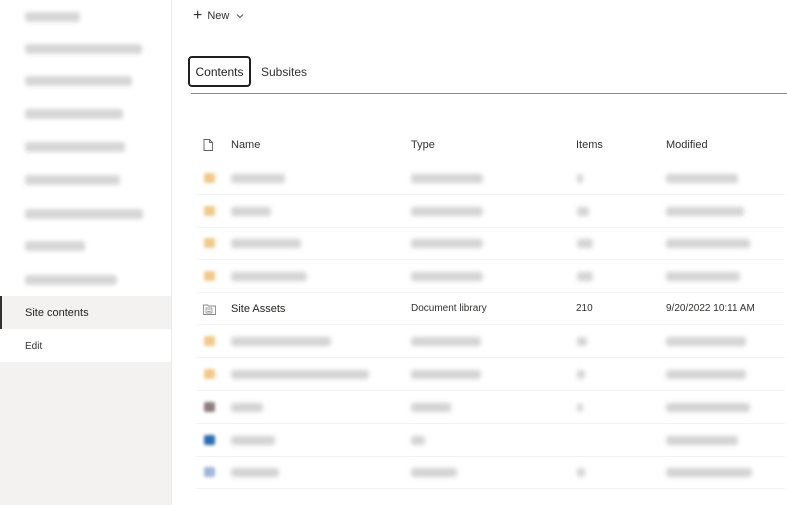  Describe the element at coordinates (85, 346) in the screenshot. I see `edit-nav-link: Edit` at that location.